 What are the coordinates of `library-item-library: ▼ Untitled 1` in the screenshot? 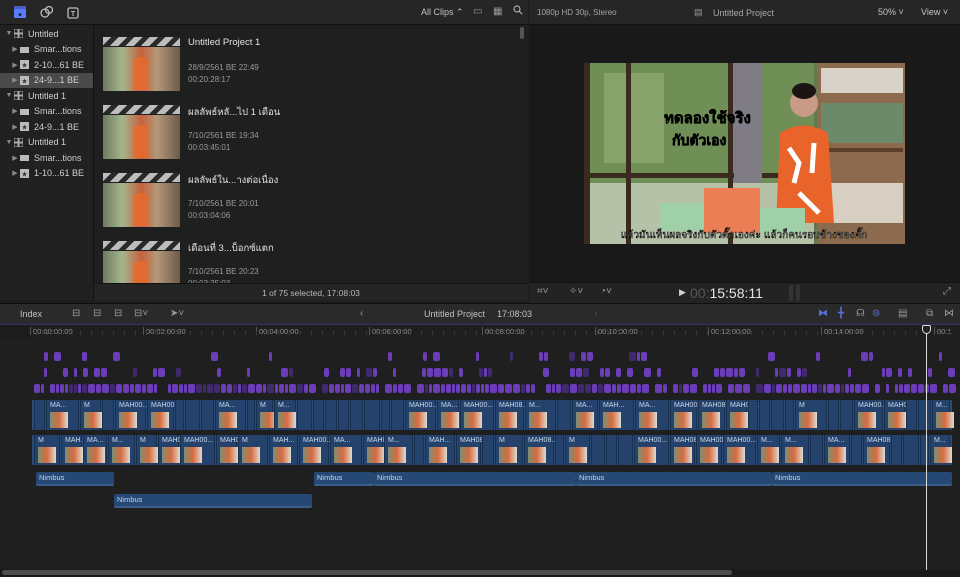 It's located at (46, 96).